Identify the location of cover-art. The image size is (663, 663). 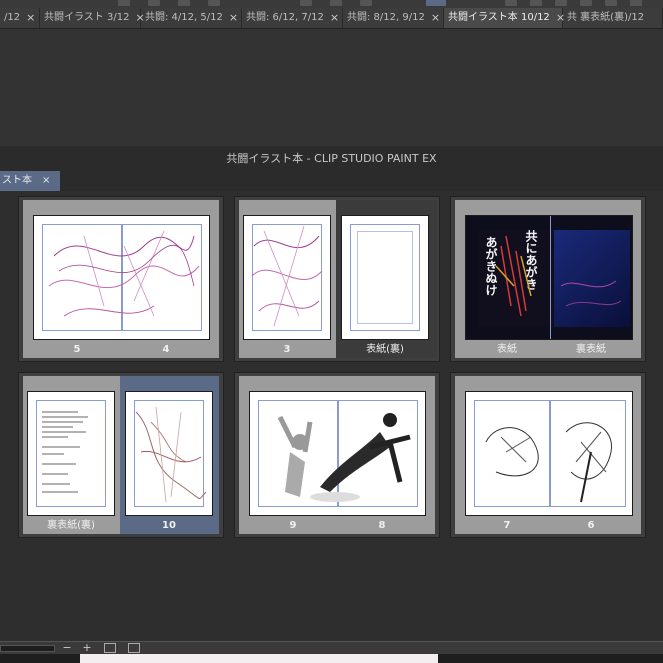
(558, 276).